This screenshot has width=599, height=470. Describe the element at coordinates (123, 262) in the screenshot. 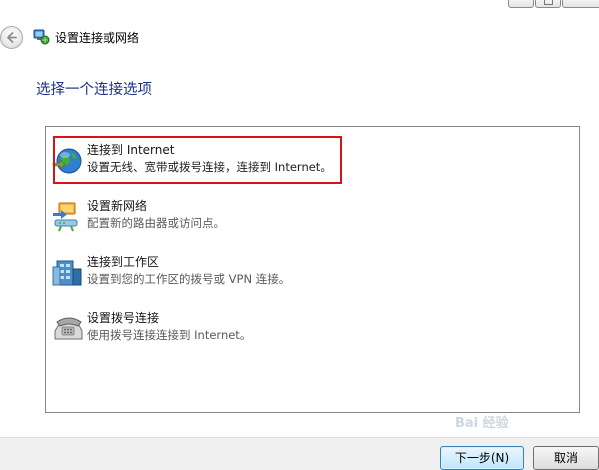

I see `option-title: 连接到工作区` at that location.